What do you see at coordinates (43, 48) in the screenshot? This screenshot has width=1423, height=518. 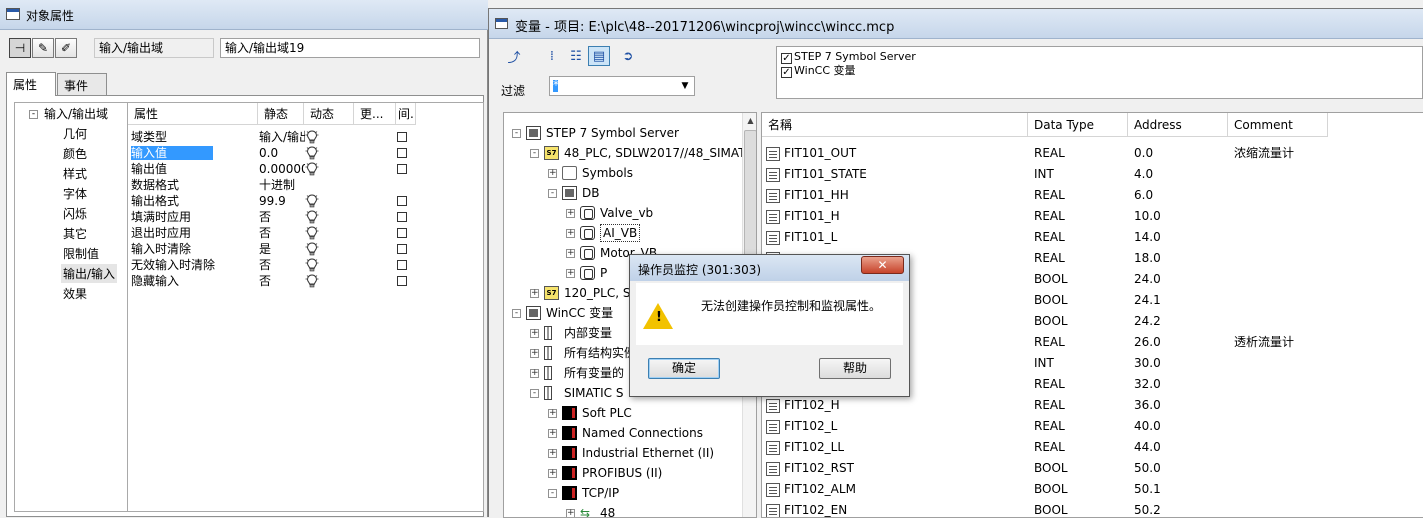 I see `pipette-icon: ✎` at bounding box center [43, 48].